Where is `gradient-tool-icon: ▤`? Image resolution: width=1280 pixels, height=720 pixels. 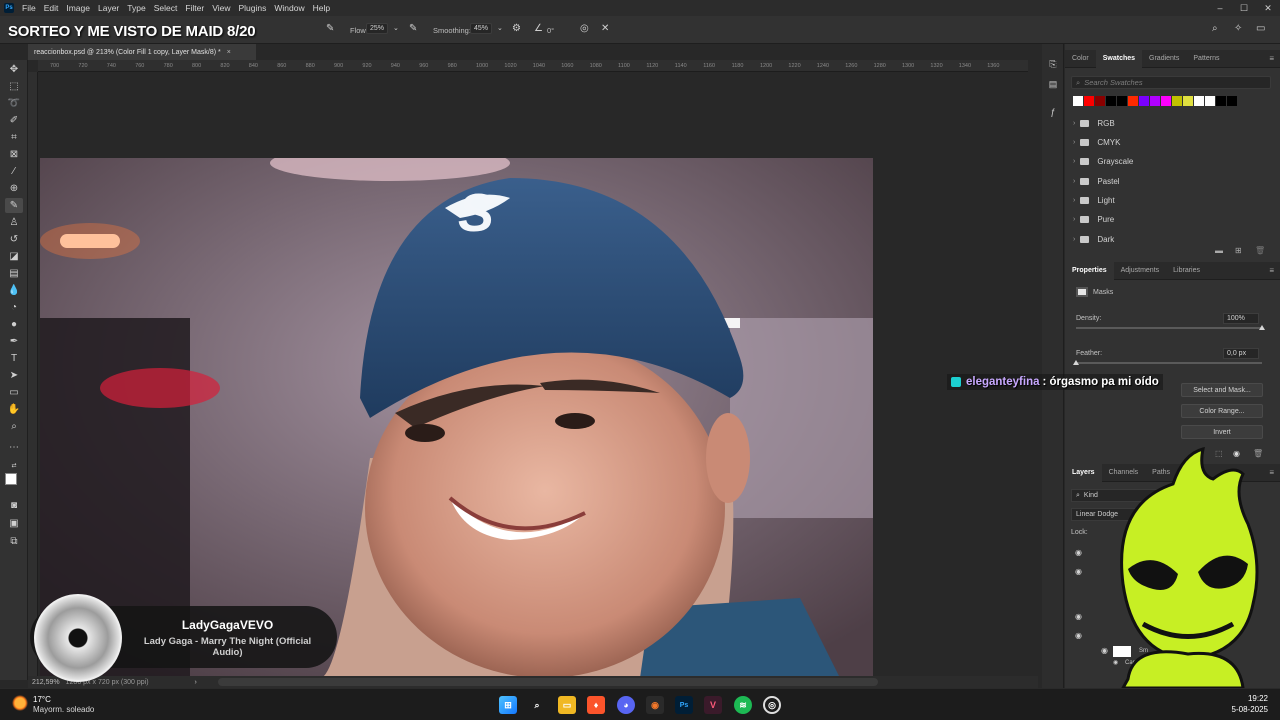
gradient-tool-icon: ▤ is located at coordinates (14, 273).